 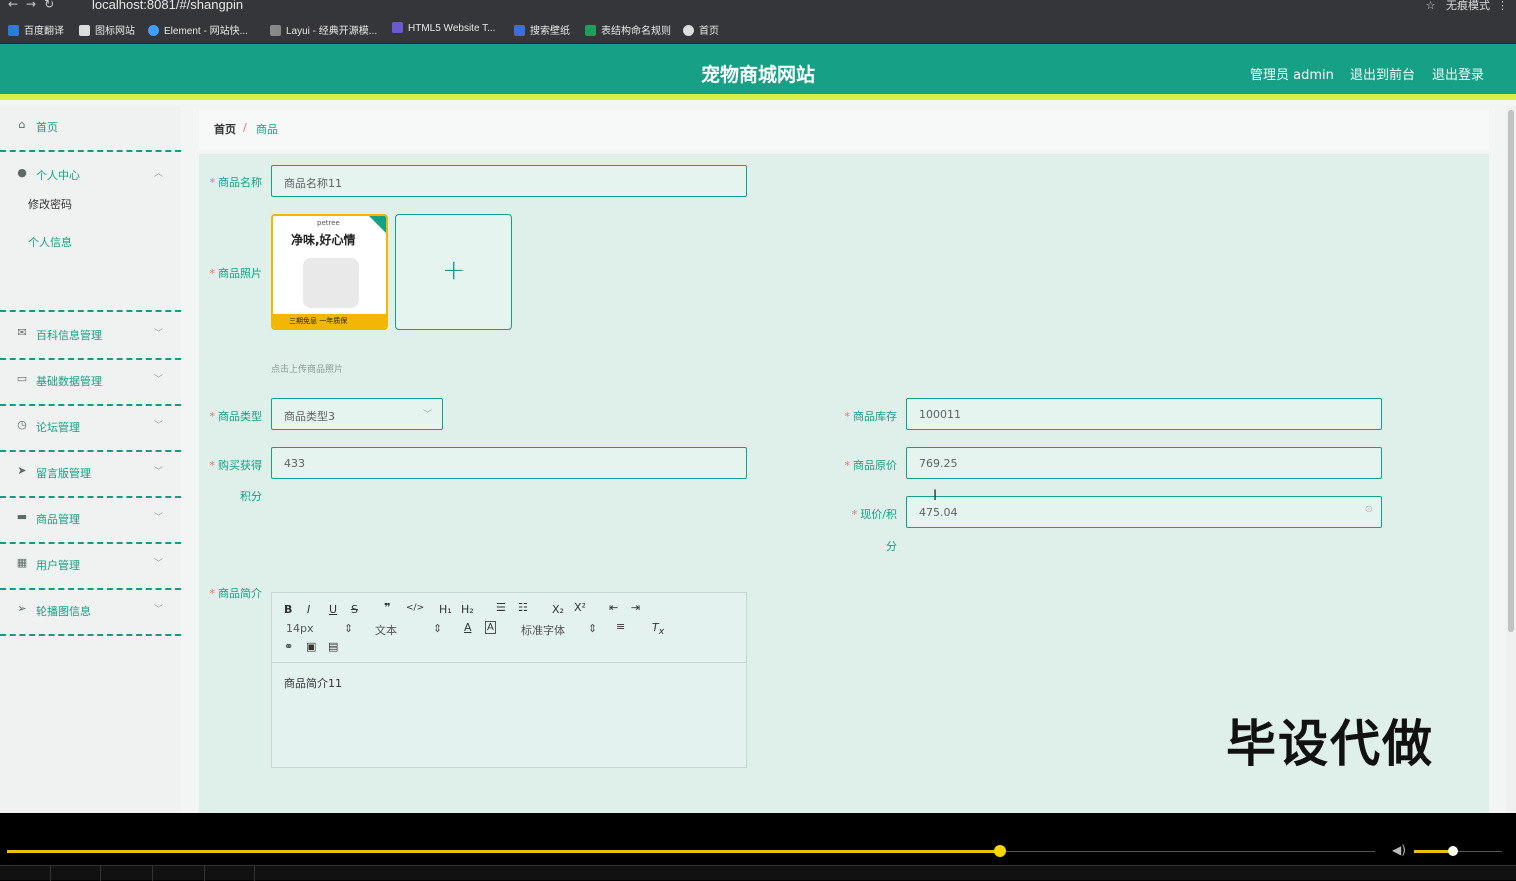 I want to click on product-photo-thumbnail: petree 净味,好心情 三期免息 一年质保, so click(x=329, y=272).